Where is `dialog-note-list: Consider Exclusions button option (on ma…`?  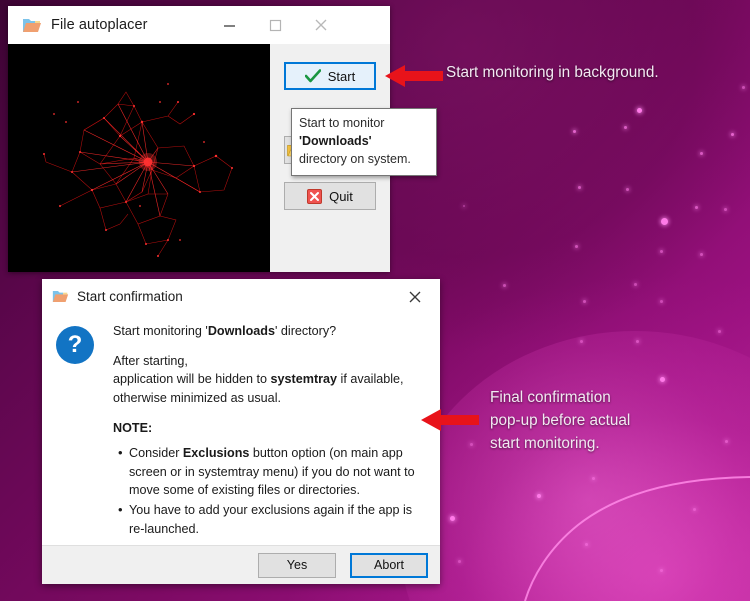
dialog-note-list: Consider Exclusions button option (on ma… is located at coordinates (269, 490).